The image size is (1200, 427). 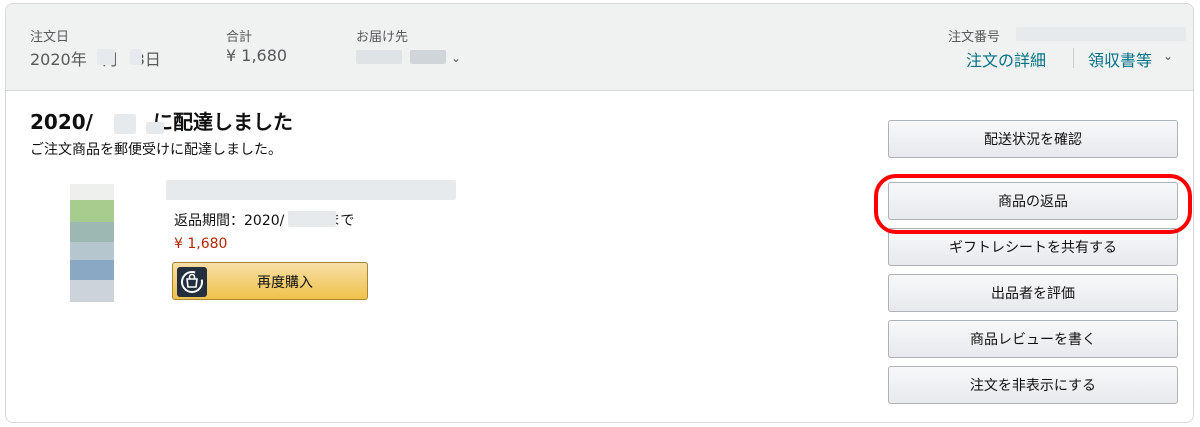 I want to click on hide-order-button: 注文を非表示にする, so click(x=1033, y=385).